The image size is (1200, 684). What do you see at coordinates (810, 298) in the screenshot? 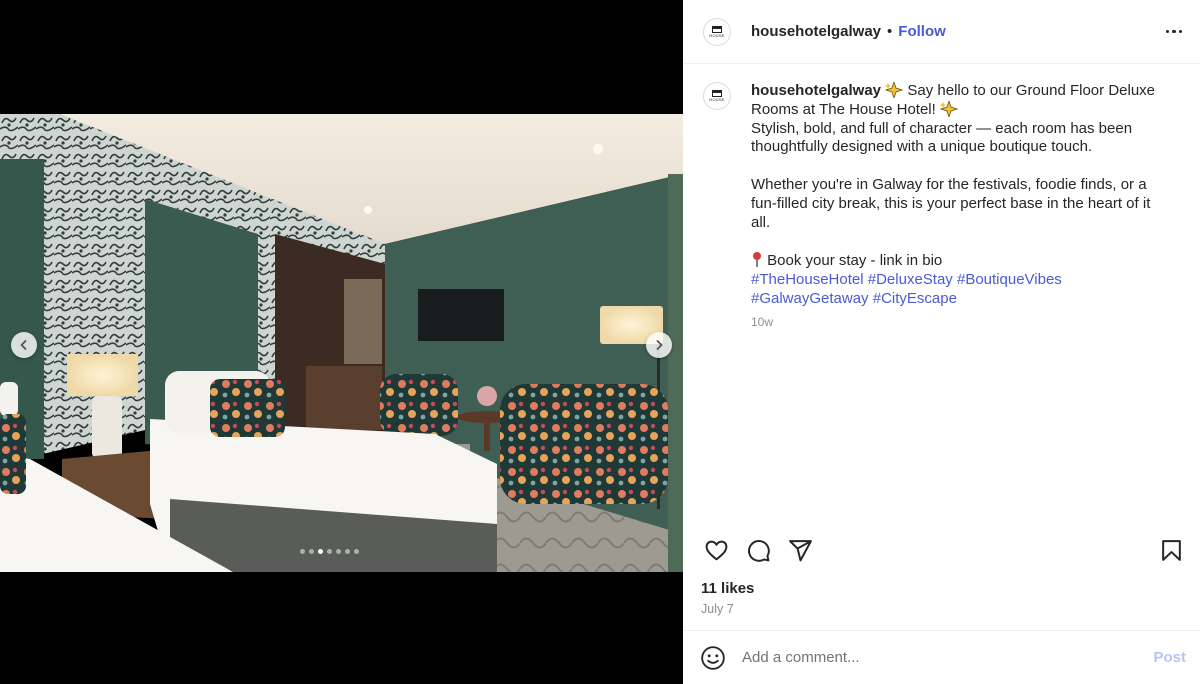
I see `hashtag-link: #GalwayGetaway` at bounding box center [810, 298].